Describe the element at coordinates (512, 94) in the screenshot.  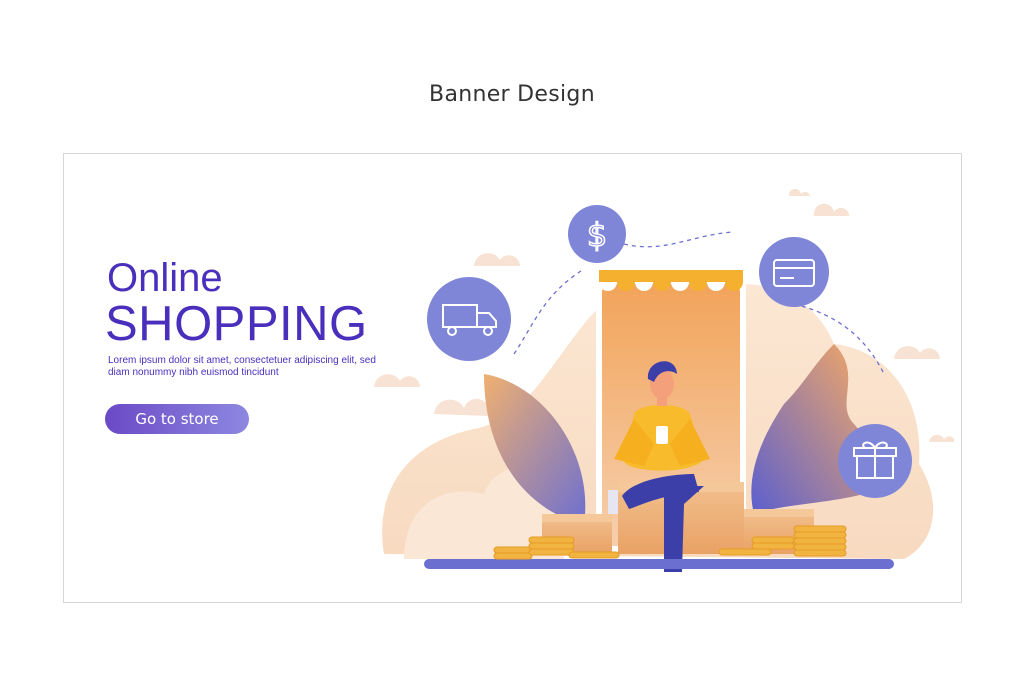
I see `page-heading: Banner Design` at that location.